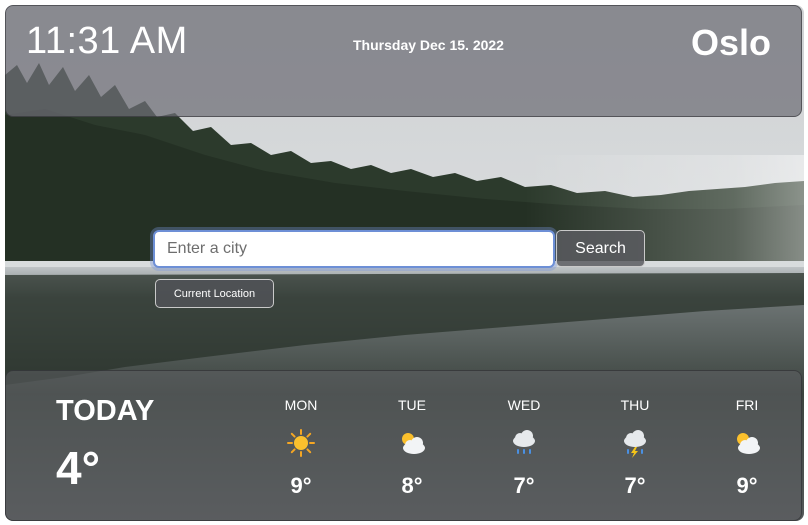 The width and height of the screenshot is (808, 525). I want to click on forecast-day-mon: MON 9°, so click(301, 448).